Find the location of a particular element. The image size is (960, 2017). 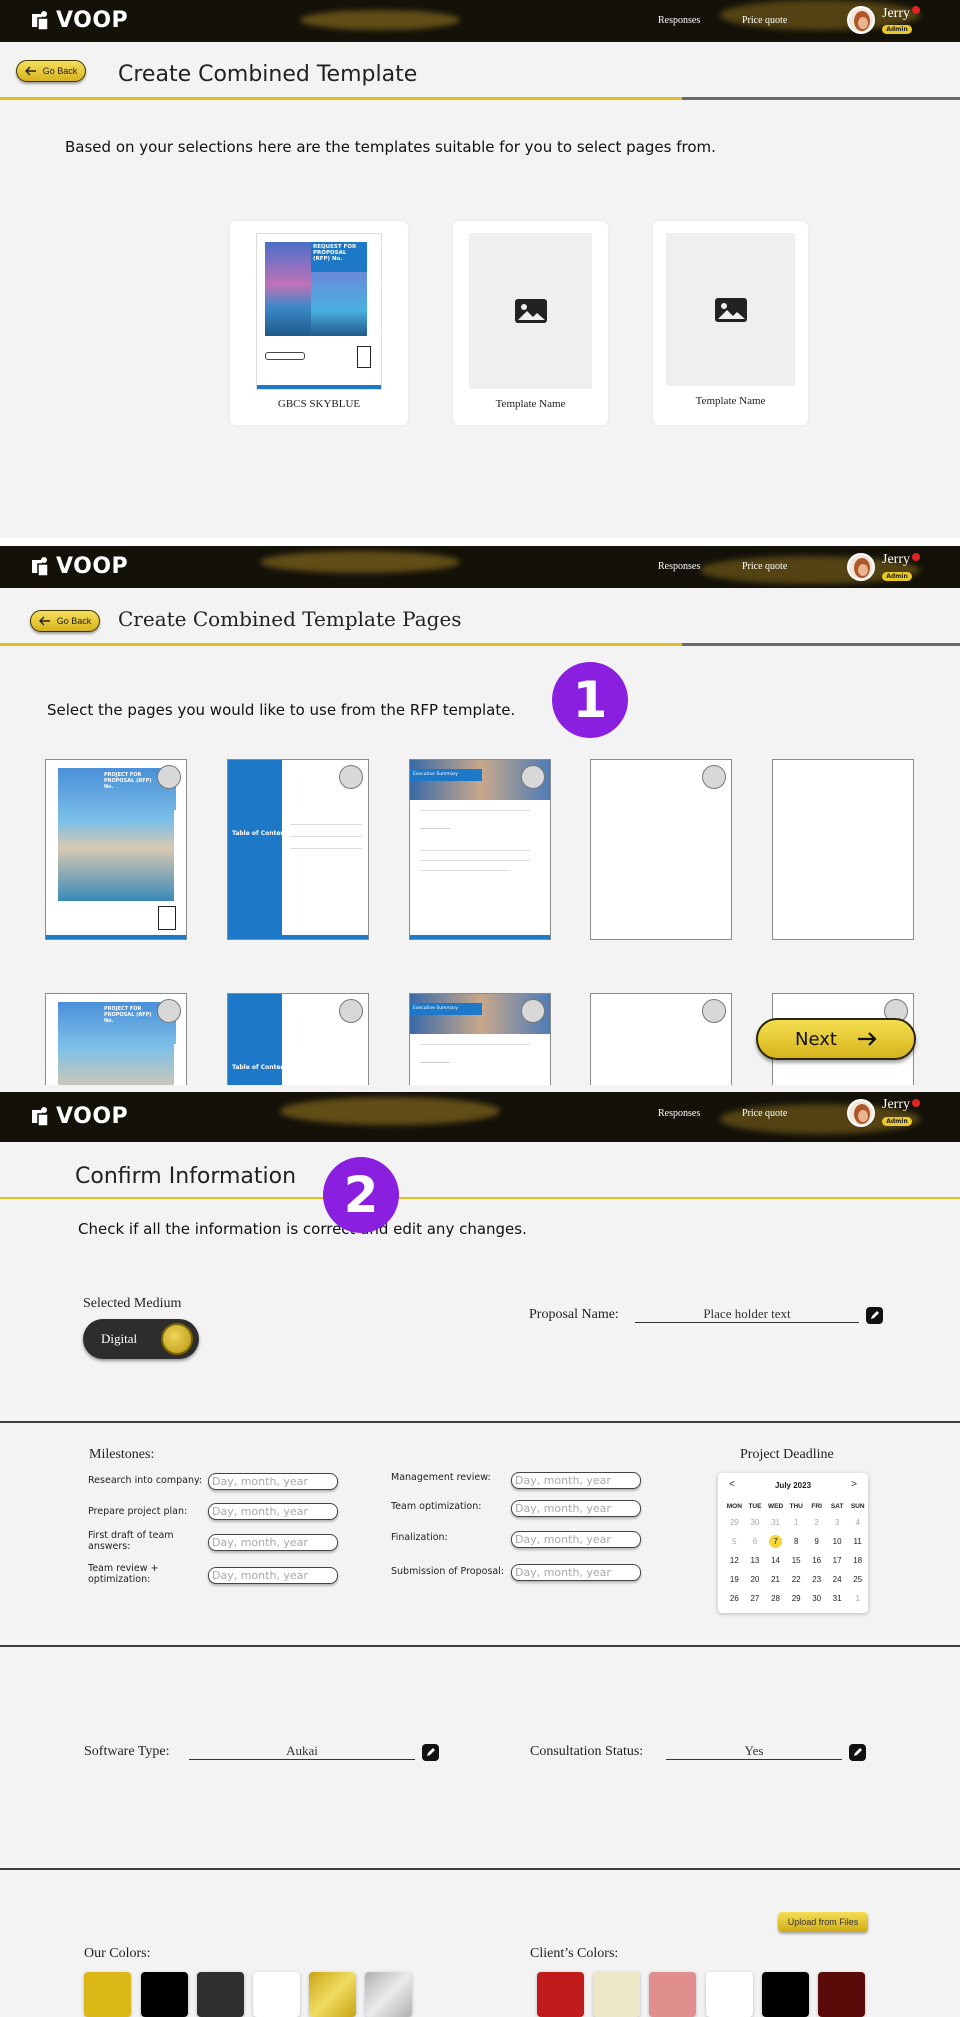

calendar-day: 11 is located at coordinates (857, 1541).